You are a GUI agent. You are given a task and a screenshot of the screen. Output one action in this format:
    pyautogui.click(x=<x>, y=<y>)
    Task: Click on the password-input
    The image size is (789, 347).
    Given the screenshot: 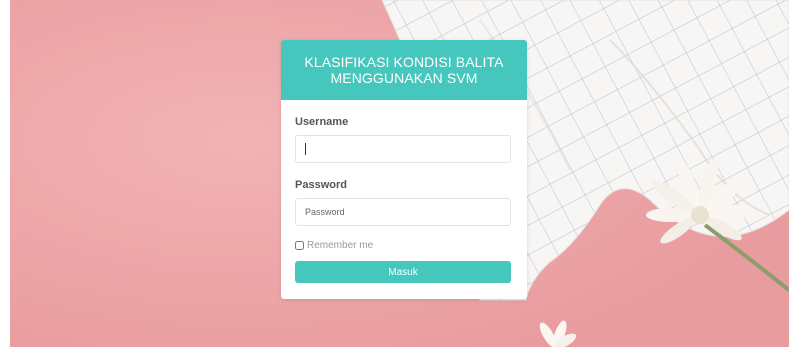 What is the action you would take?
    pyautogui.click(x=403, y=212)
    